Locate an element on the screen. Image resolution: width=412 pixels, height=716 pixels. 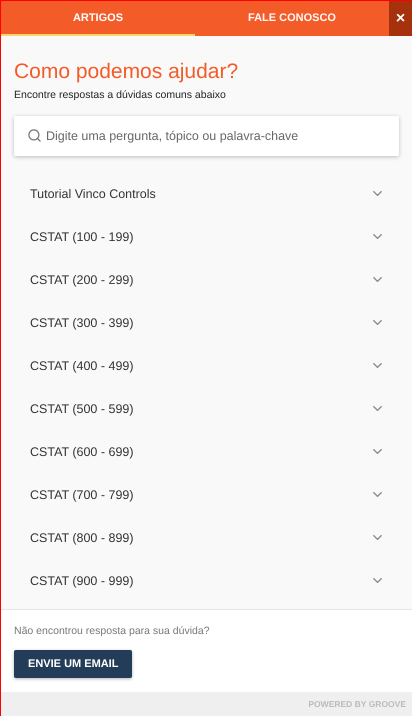
category-item: CSTAT (200 - 299) is located at coordinates (82, 279).